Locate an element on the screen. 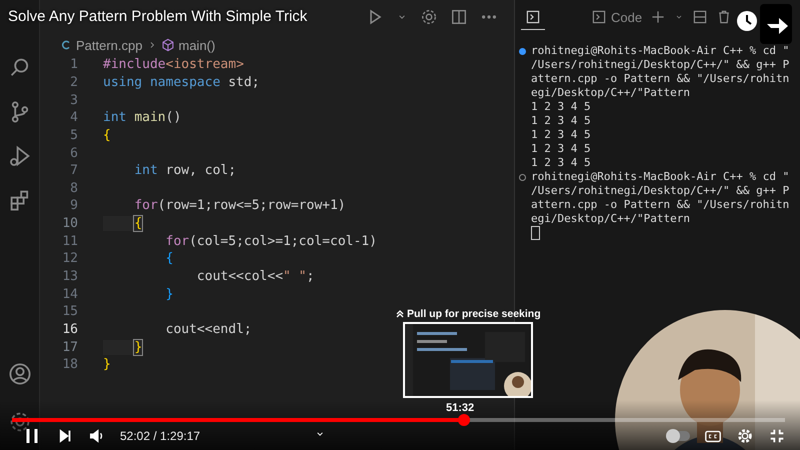 The image size is (800, 450). line-number: 2 is located at coordinates (74, 82).